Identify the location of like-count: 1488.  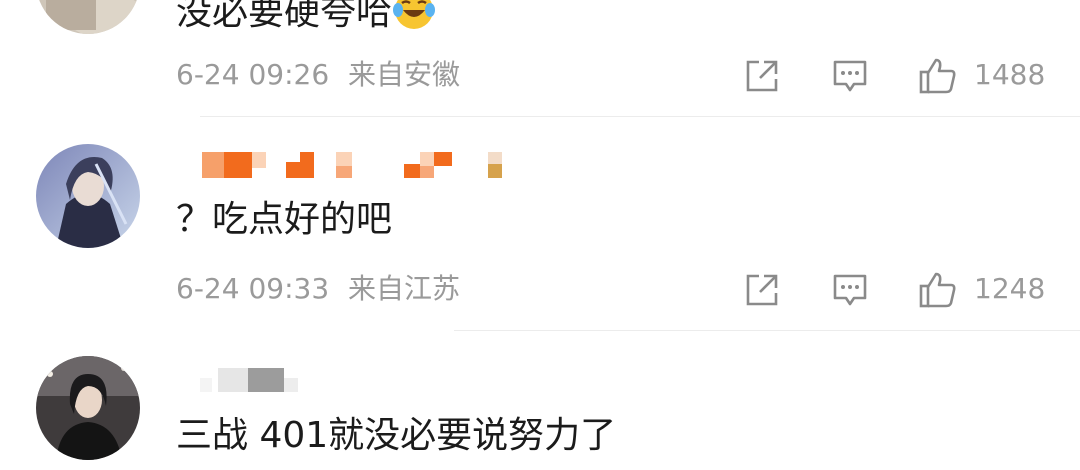
(1010, 74).